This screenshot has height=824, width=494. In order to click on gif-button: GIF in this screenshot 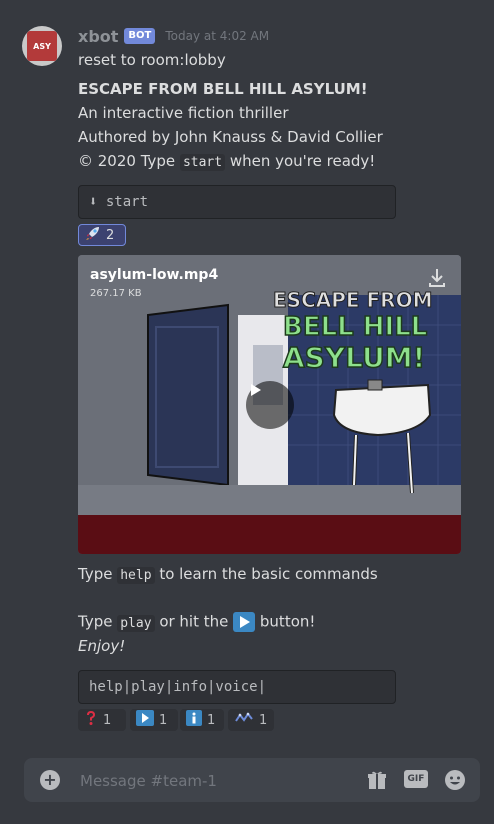, I will do `click(416, 779)`.